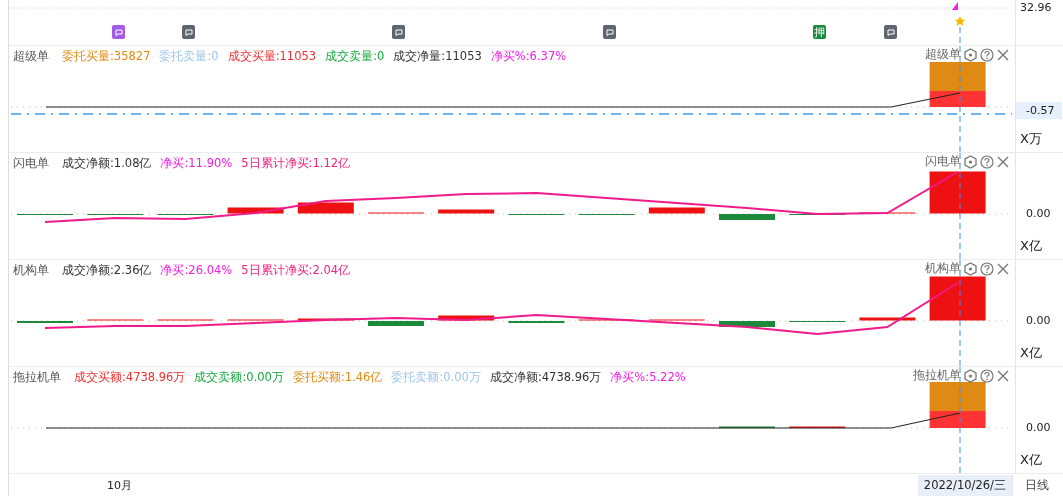  I want to click on indicator-name: 闪电单, so click(31, 163).